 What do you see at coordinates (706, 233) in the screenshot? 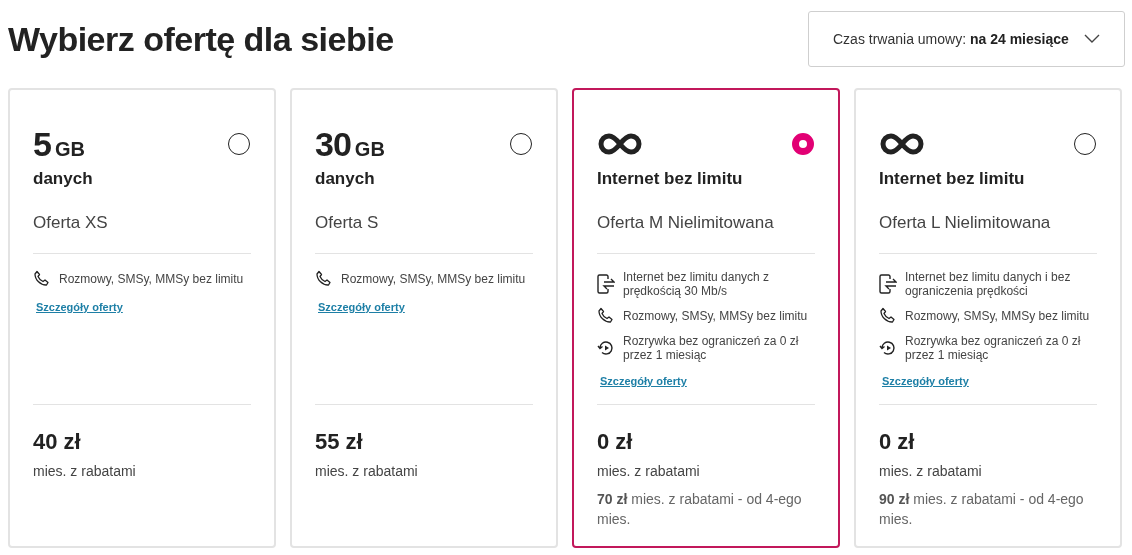
I see `offer-name: Oferta M Nielimitowana` at bounding box center [706, 233].